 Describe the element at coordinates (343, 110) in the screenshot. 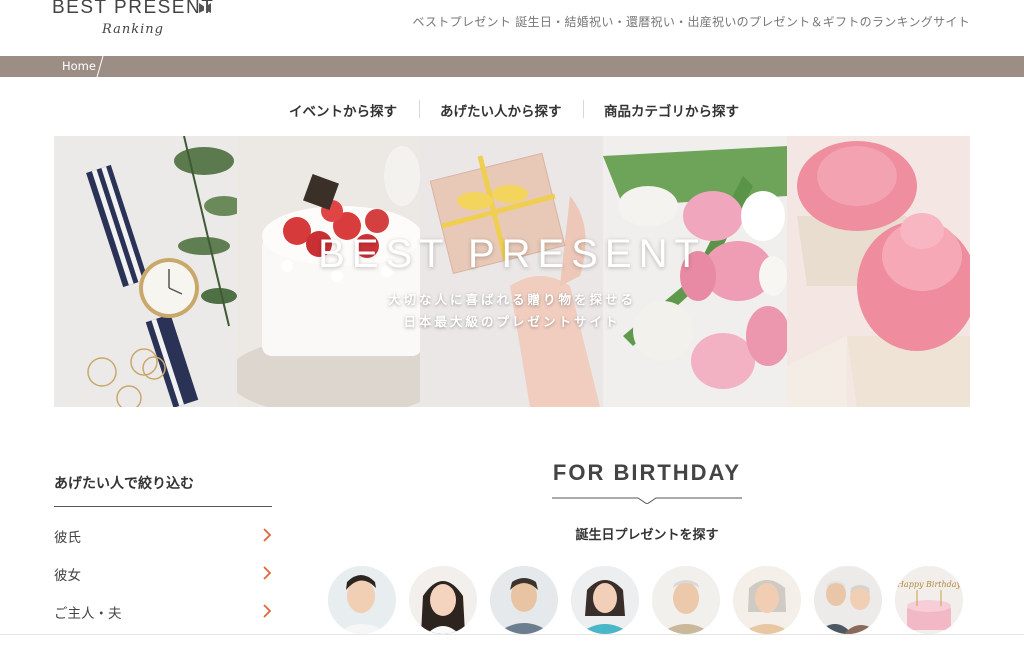

I see `nav-find-by-event: イベントから探す` at that location.